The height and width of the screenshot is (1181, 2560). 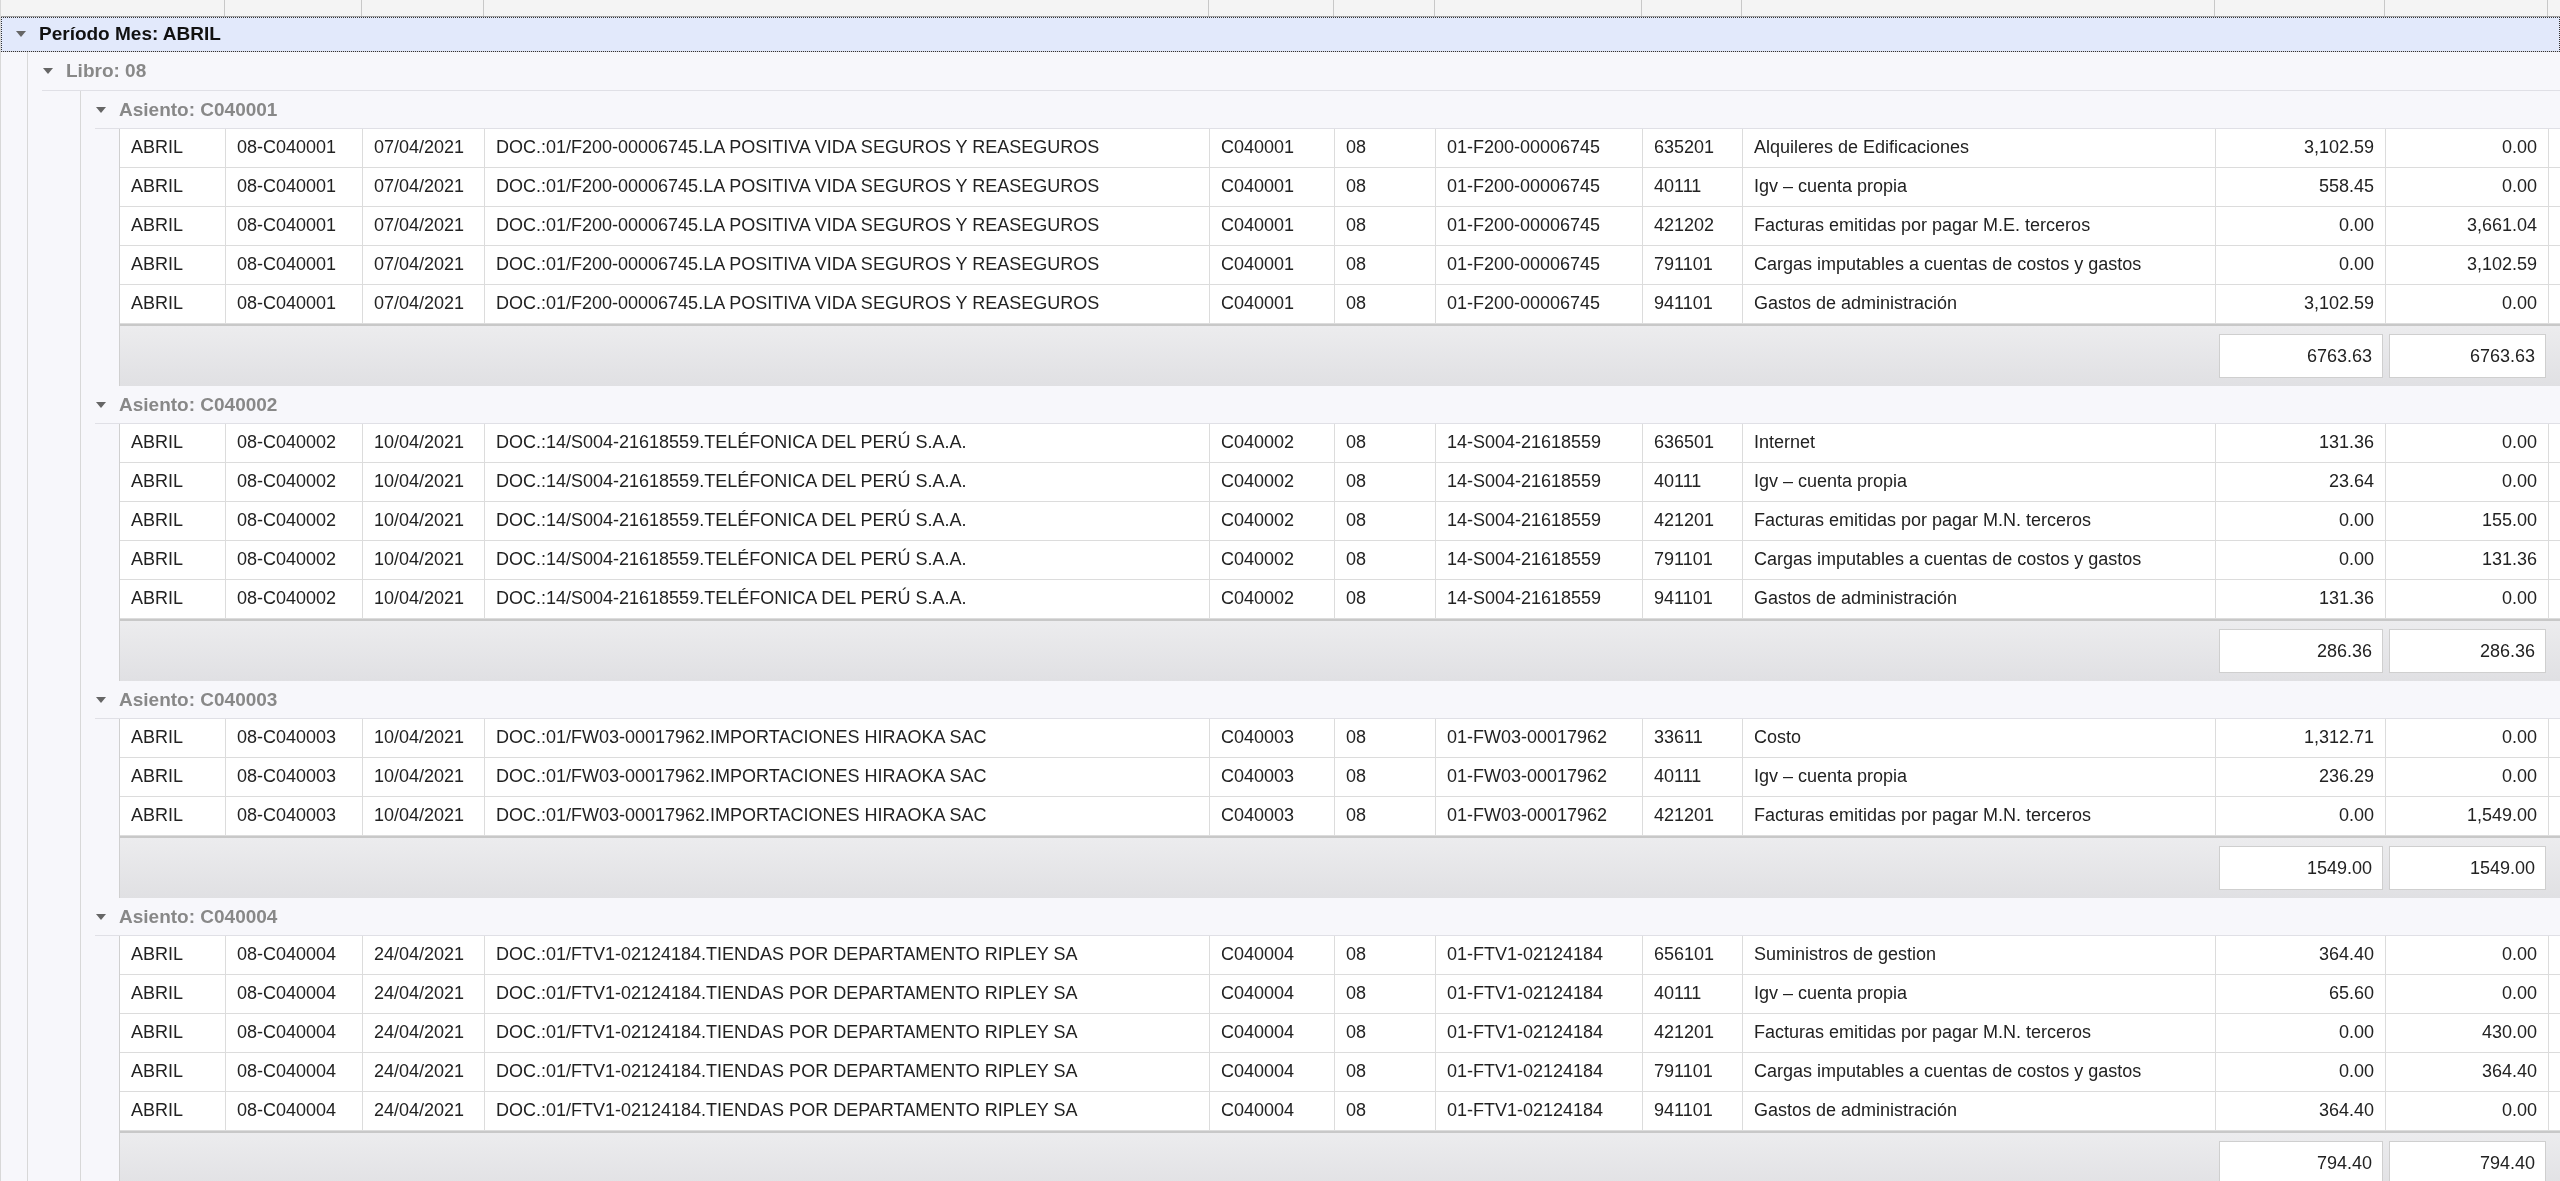 What do you see at coordinates (847, 560) in the screenshot?
I see `table-cell: DOC.:14/S004-21618559.TELÉFONICA DEL PERÚ S.A.A.` at bounding box center [847, 560].